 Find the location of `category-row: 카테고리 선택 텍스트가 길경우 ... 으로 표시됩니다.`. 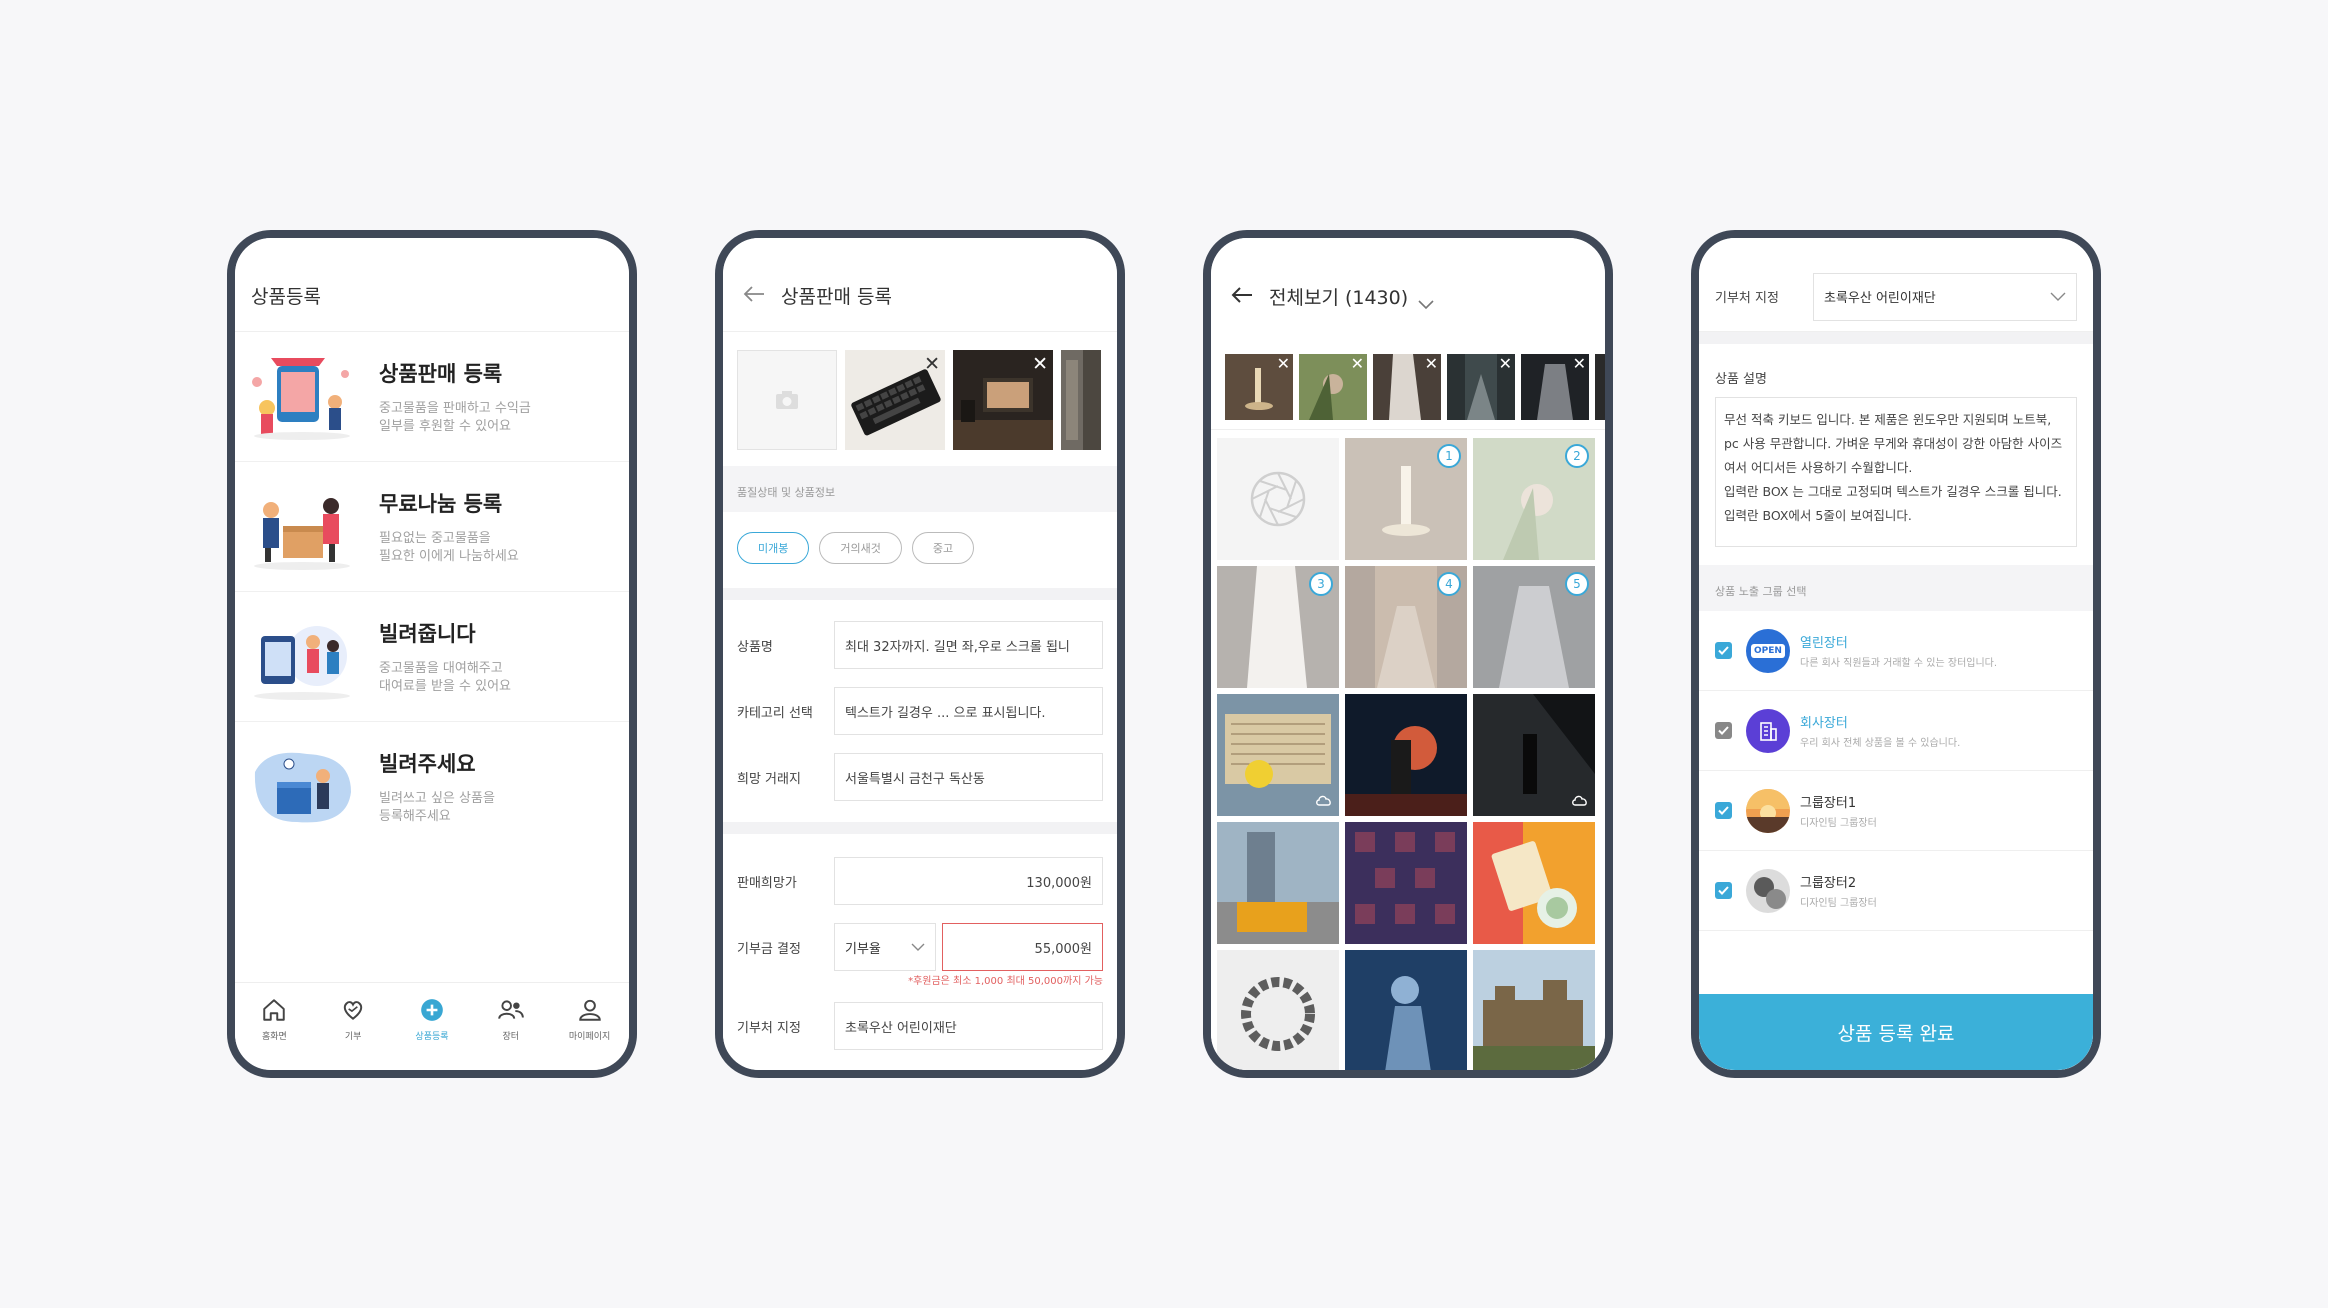

category-row: 카테고리 선택 텍스트가 길경우 ... 으로 표시됩니다. is located at coordinates (920, 711).